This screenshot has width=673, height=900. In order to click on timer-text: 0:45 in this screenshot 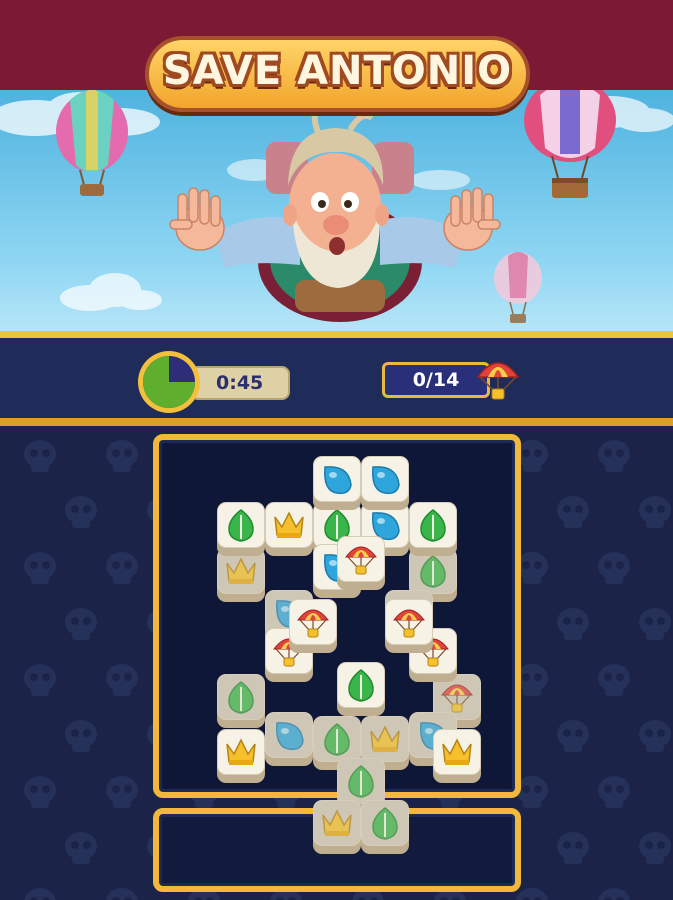, I will do `click(240, 383)`.